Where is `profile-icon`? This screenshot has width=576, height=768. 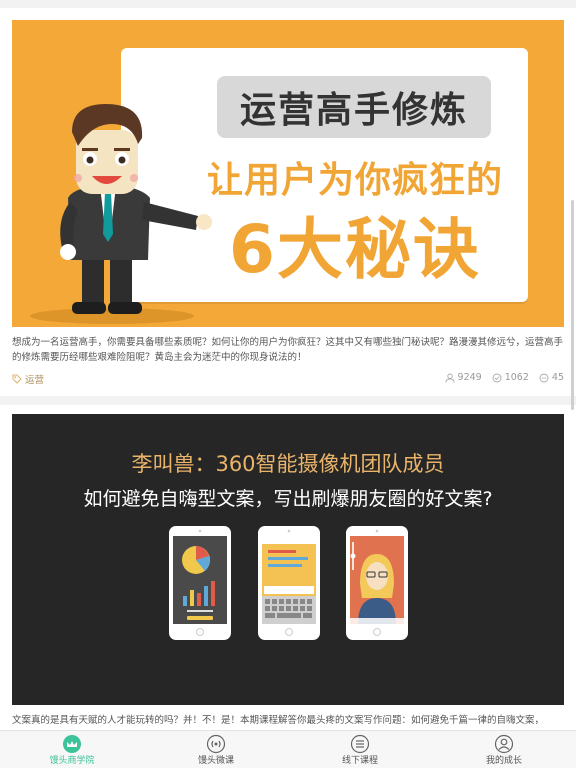
profile-icon is located at coordinates (504, 744).